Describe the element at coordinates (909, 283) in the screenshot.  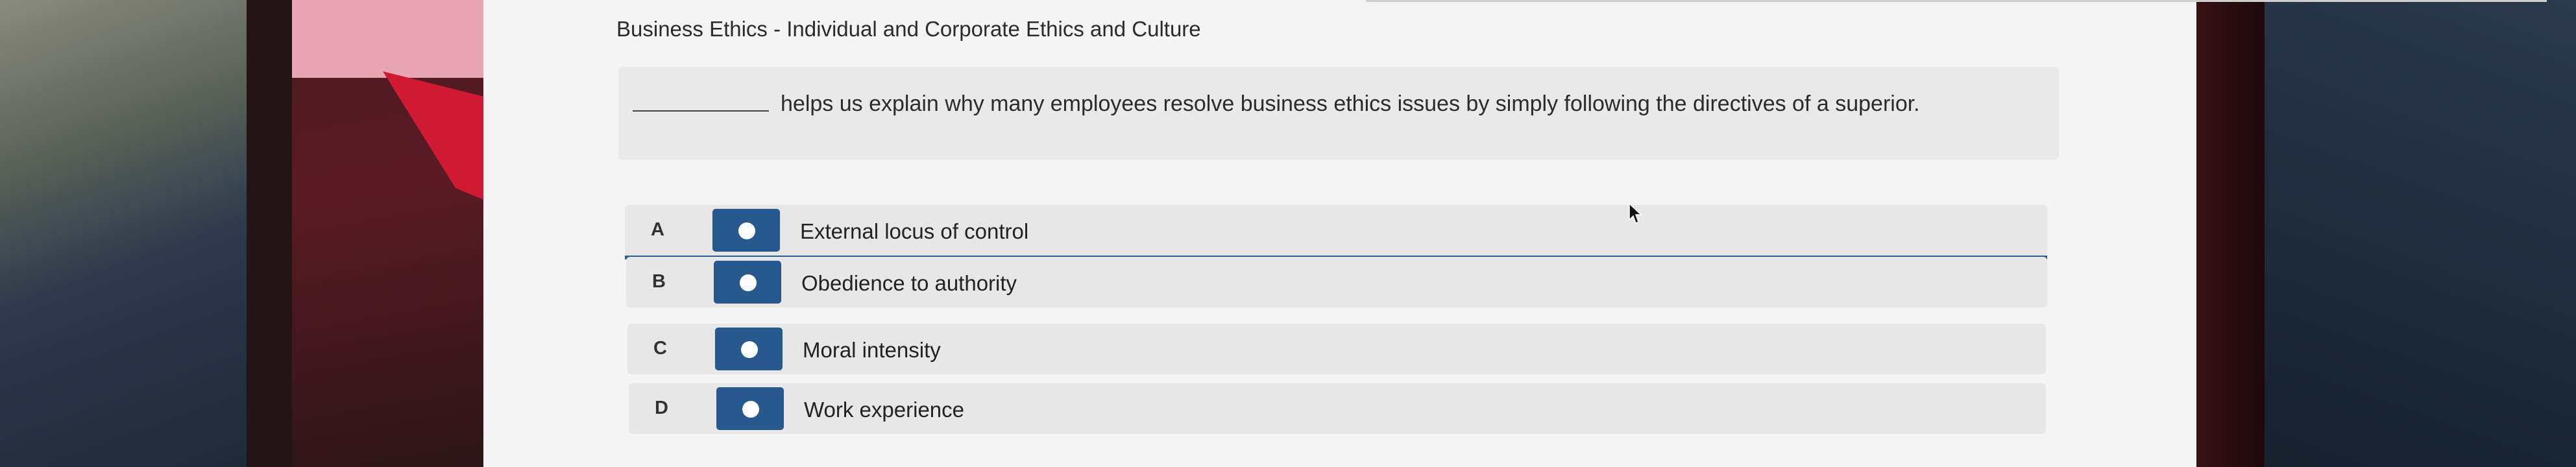
I see `option-label: Obedience to authority` at that location.